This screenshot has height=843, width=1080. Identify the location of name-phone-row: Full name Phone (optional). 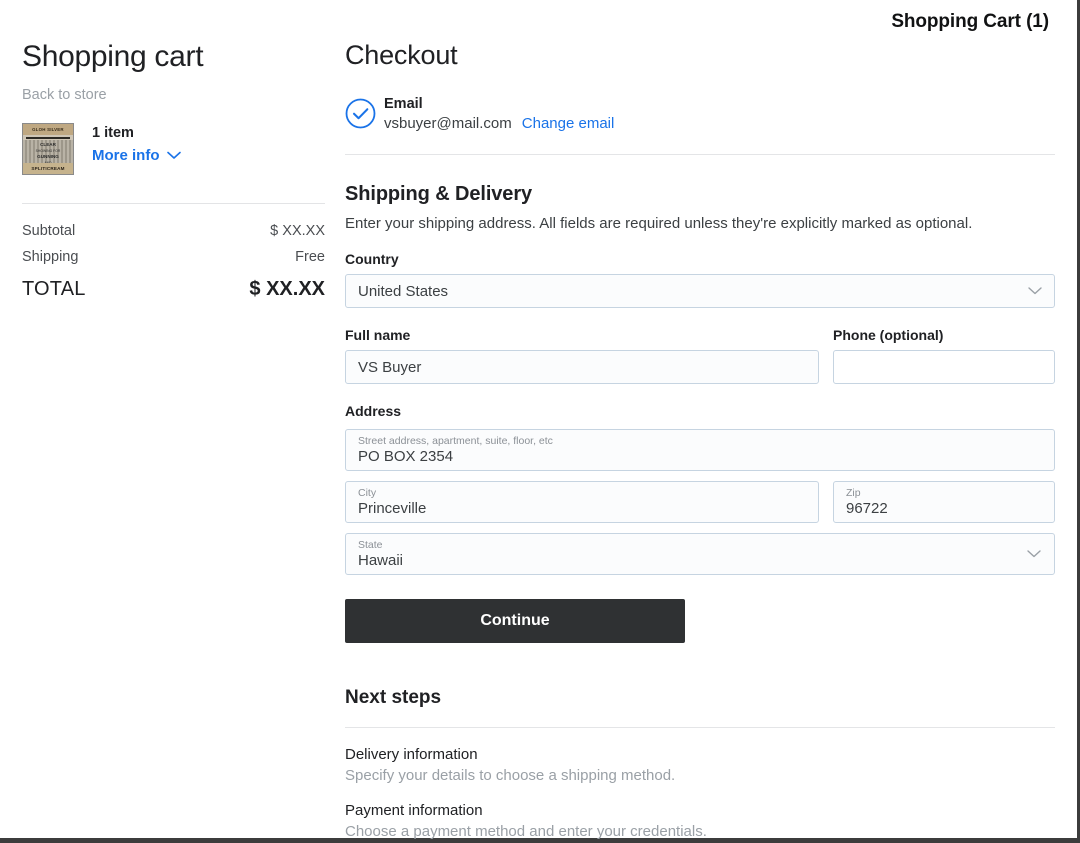
(700, 346).